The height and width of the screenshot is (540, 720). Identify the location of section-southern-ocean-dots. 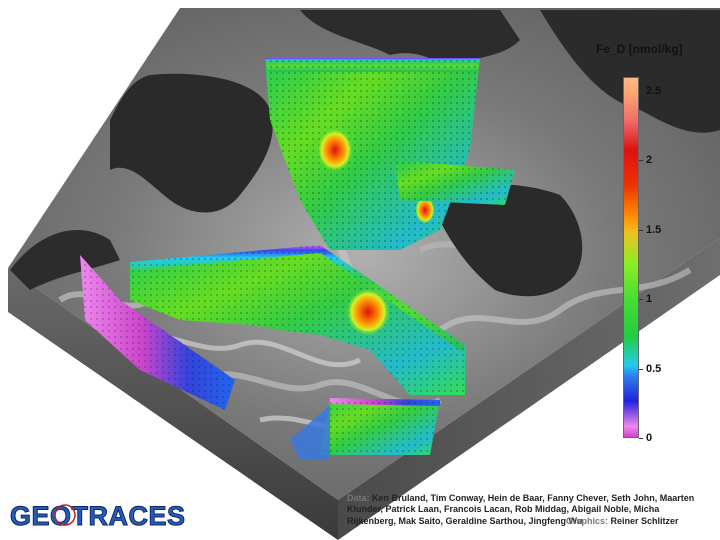
(380, 426).